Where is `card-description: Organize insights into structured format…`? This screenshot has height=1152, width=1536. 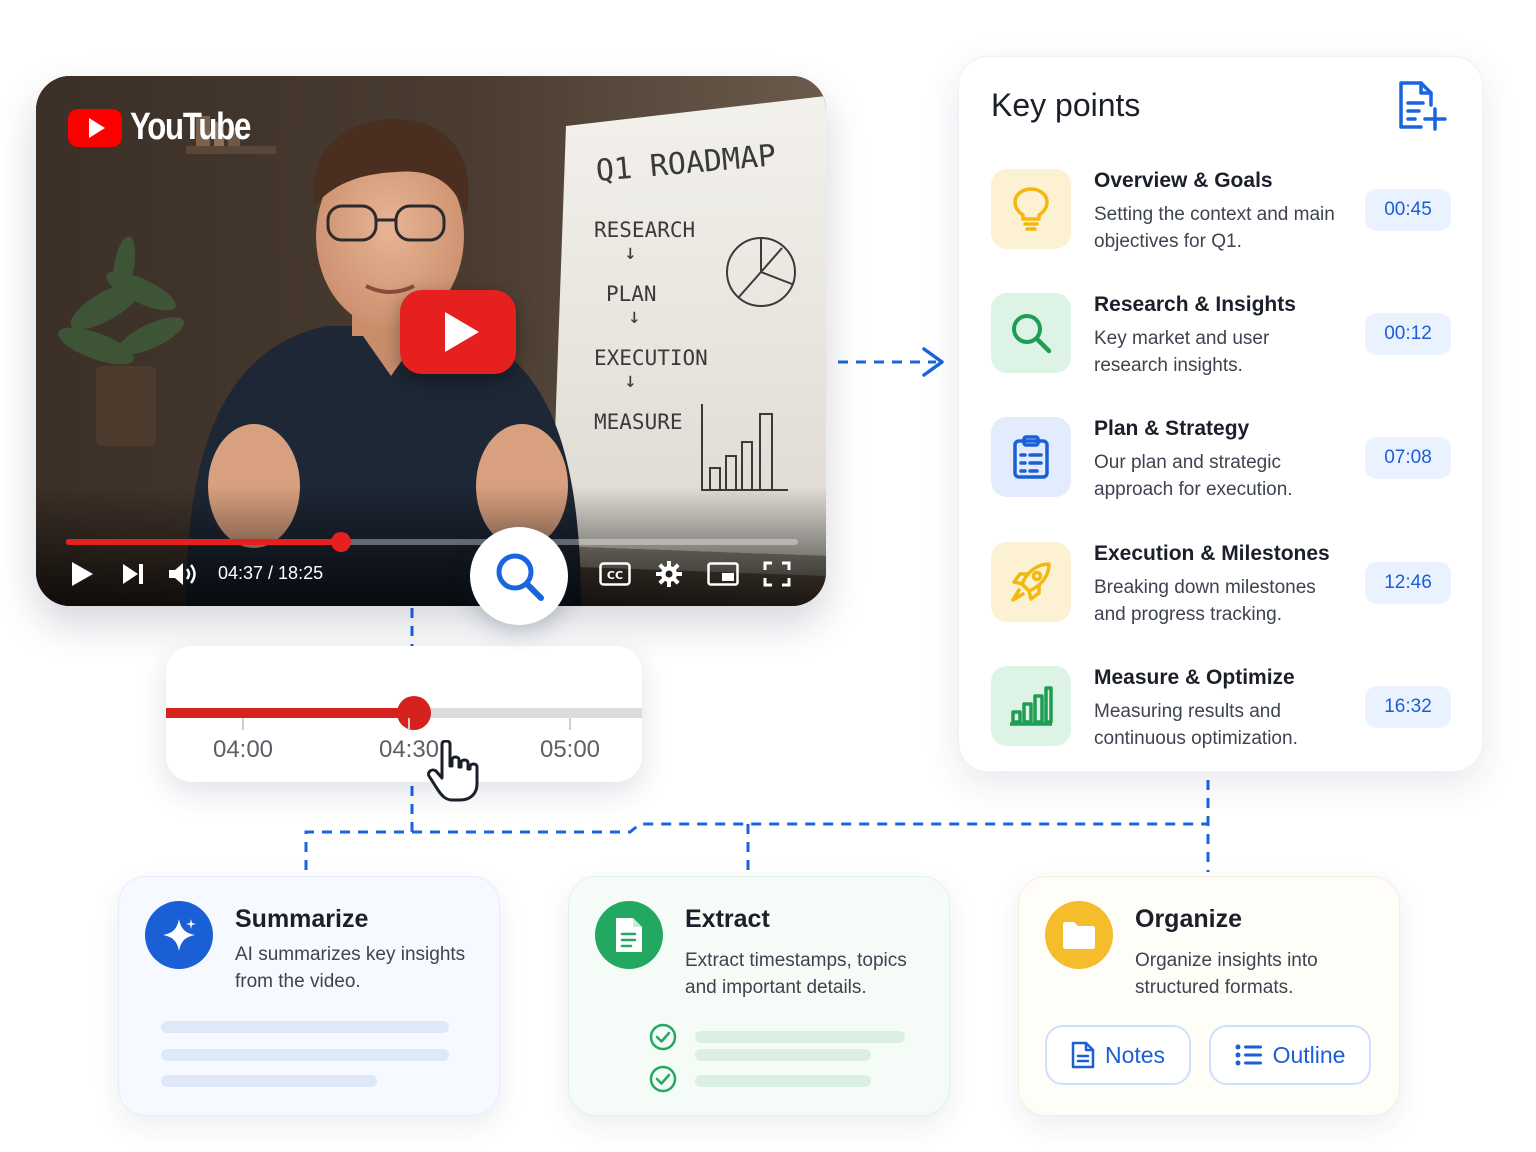
card-description: Organize insights into structured format… is located at coordinates (1226, 974).